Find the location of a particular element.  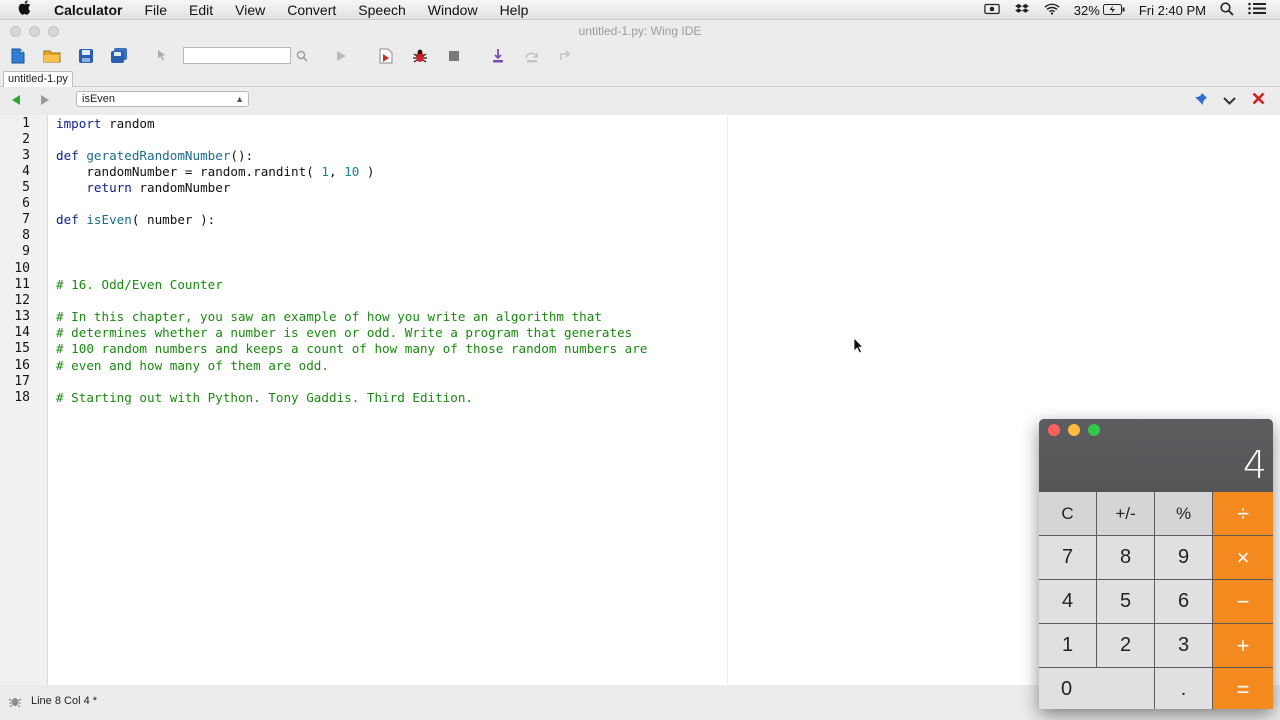

line-number: 14 is located at coordinates (22, 332).